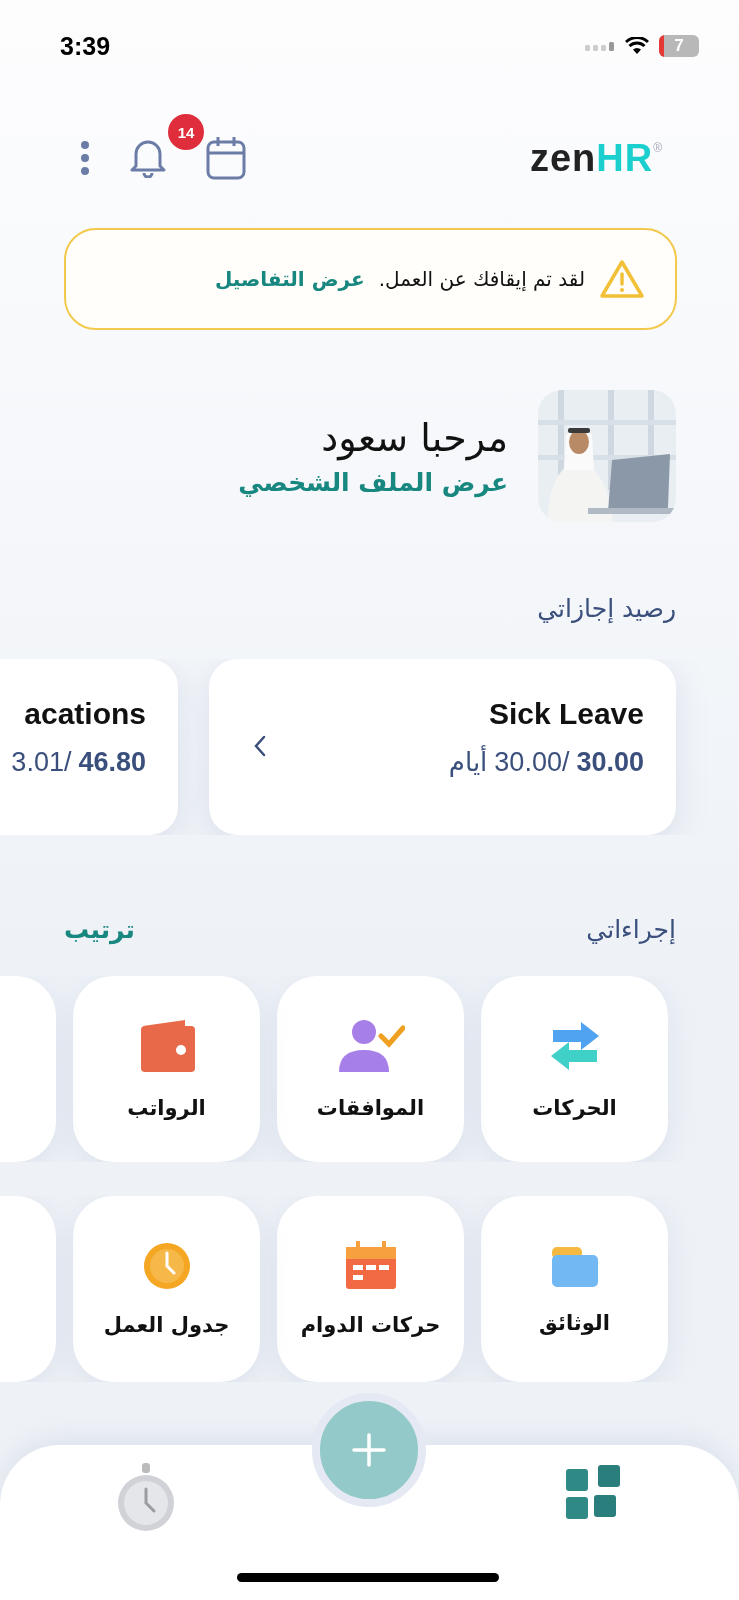 The image size is (739, 1600). What do you see at coordinates (370, 1108) in the screenshot?
I see `tile-label: الموافقات` at bounding box center [370, 1108].